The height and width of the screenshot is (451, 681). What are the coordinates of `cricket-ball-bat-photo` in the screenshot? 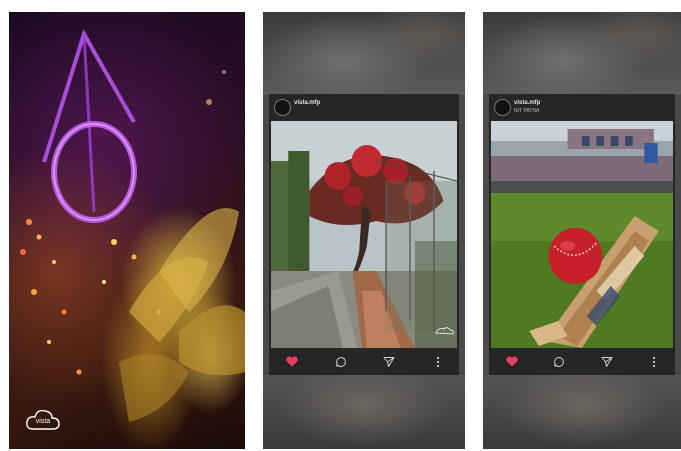 It's located at (582, 234).